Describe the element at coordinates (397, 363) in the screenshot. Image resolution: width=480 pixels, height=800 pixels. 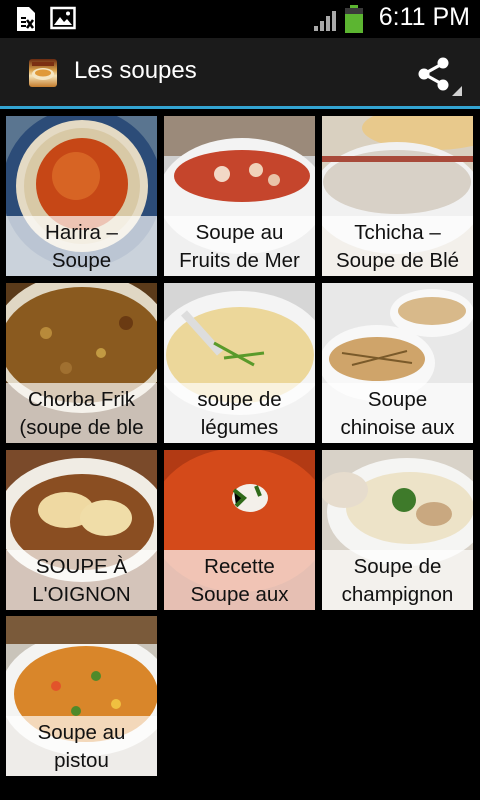
I see `soup-tile-chinoise: Soupe chinoise aux` at that location.